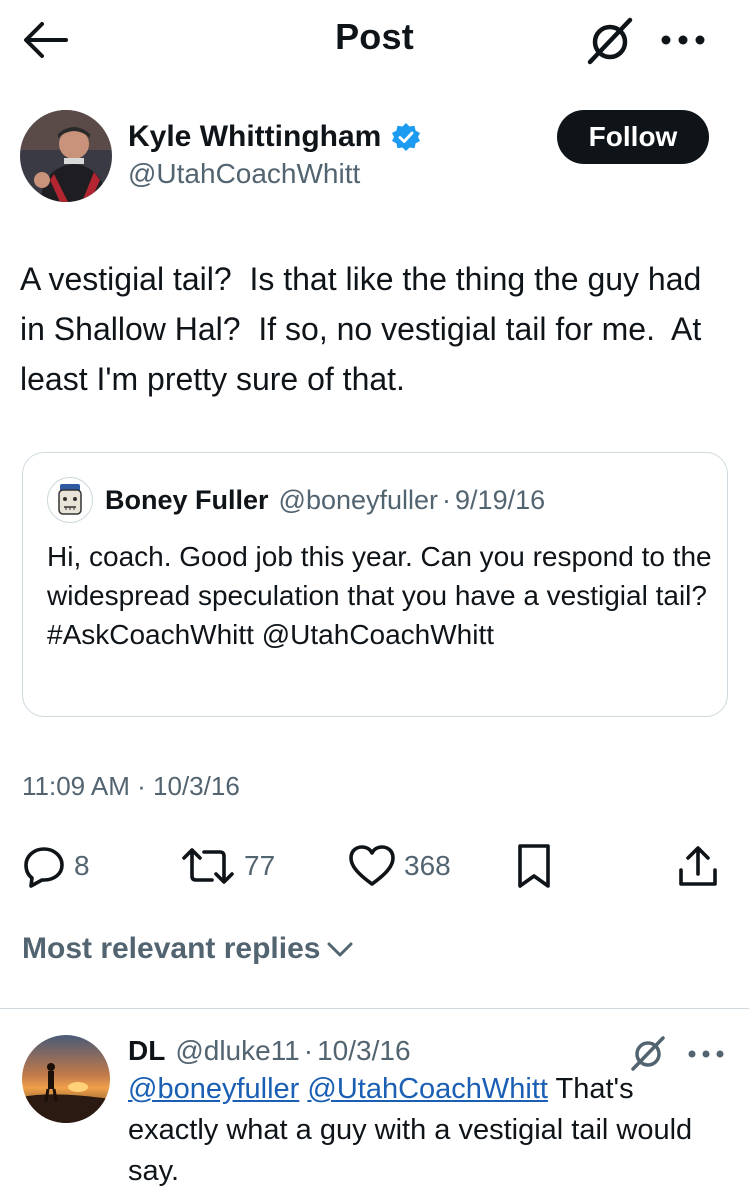 The width and height of the screenshot is (749, 1199). Describe the element at coordinates (427, 865) in the screenshot. I see `like-count: 368` at that location.